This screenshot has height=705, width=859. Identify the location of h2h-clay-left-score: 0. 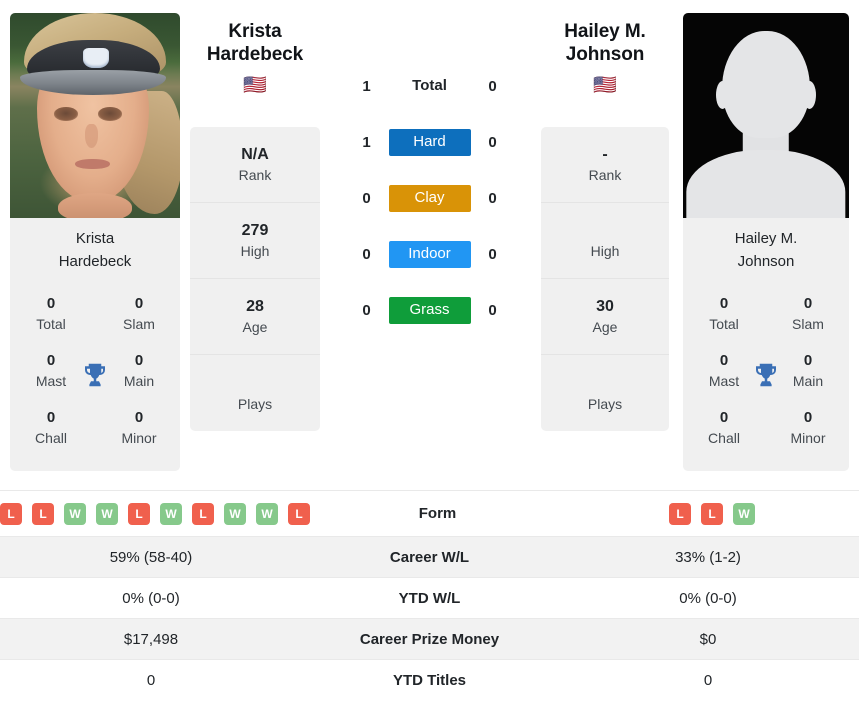
(366, 198).